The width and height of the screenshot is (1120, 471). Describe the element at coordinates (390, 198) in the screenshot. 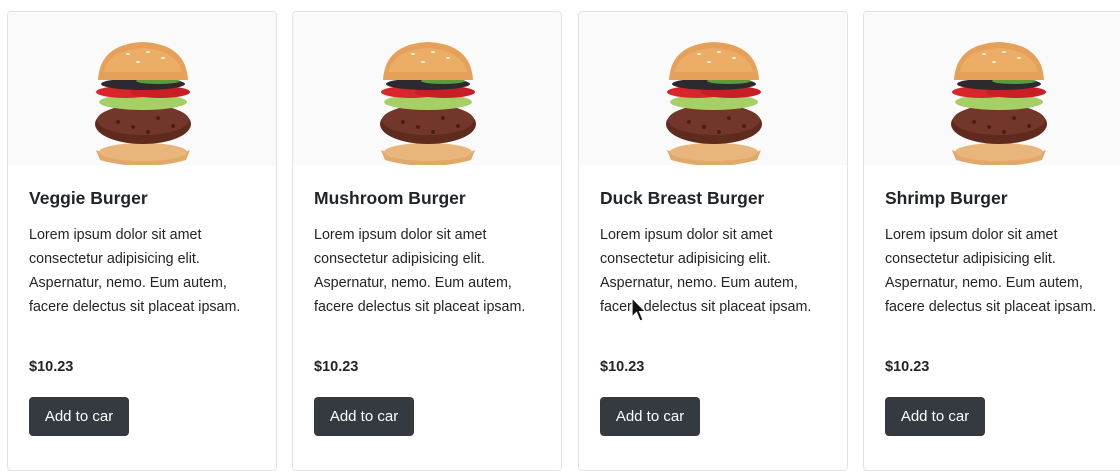

I see `product-title: Mushroom Burger` at that location.